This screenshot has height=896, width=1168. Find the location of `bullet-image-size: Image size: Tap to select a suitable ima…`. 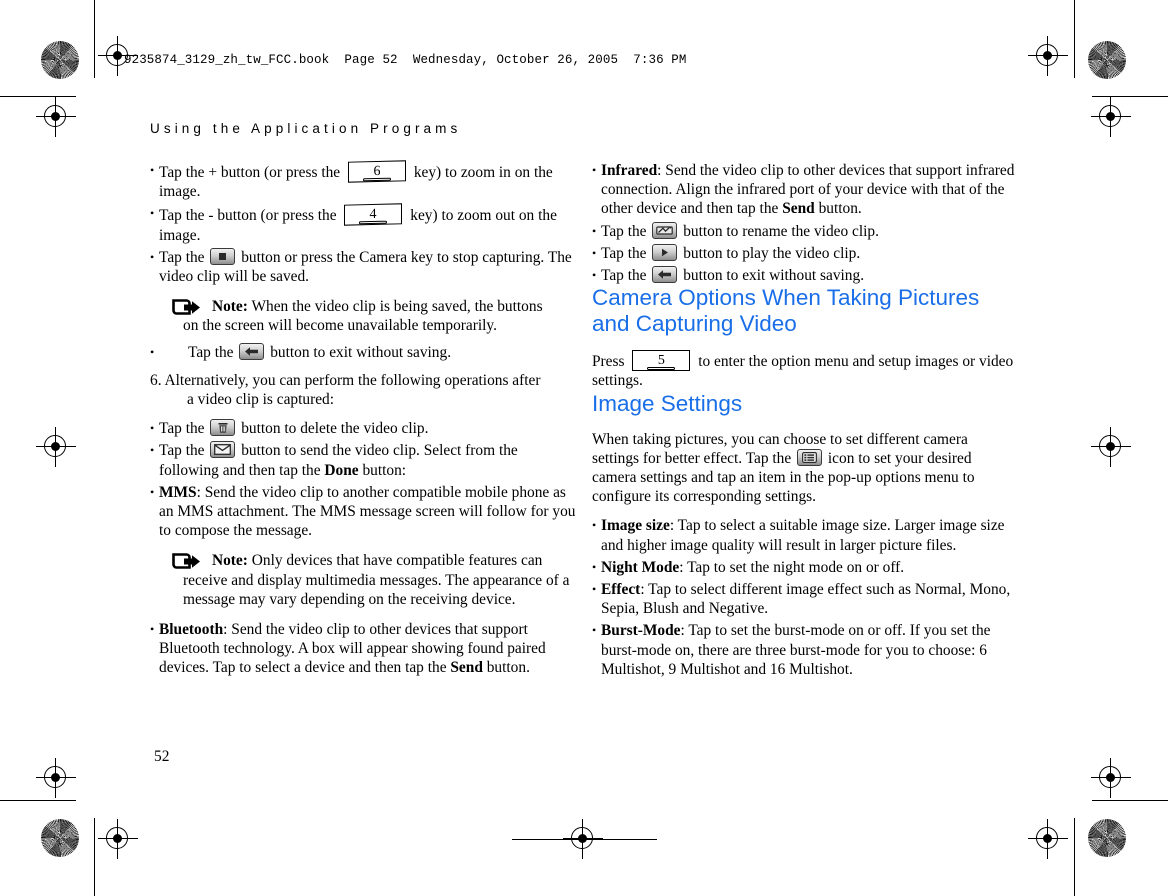

bullet-image-size: Image size: Tap to select a suitable ima… is located at coordinates (805, 535).